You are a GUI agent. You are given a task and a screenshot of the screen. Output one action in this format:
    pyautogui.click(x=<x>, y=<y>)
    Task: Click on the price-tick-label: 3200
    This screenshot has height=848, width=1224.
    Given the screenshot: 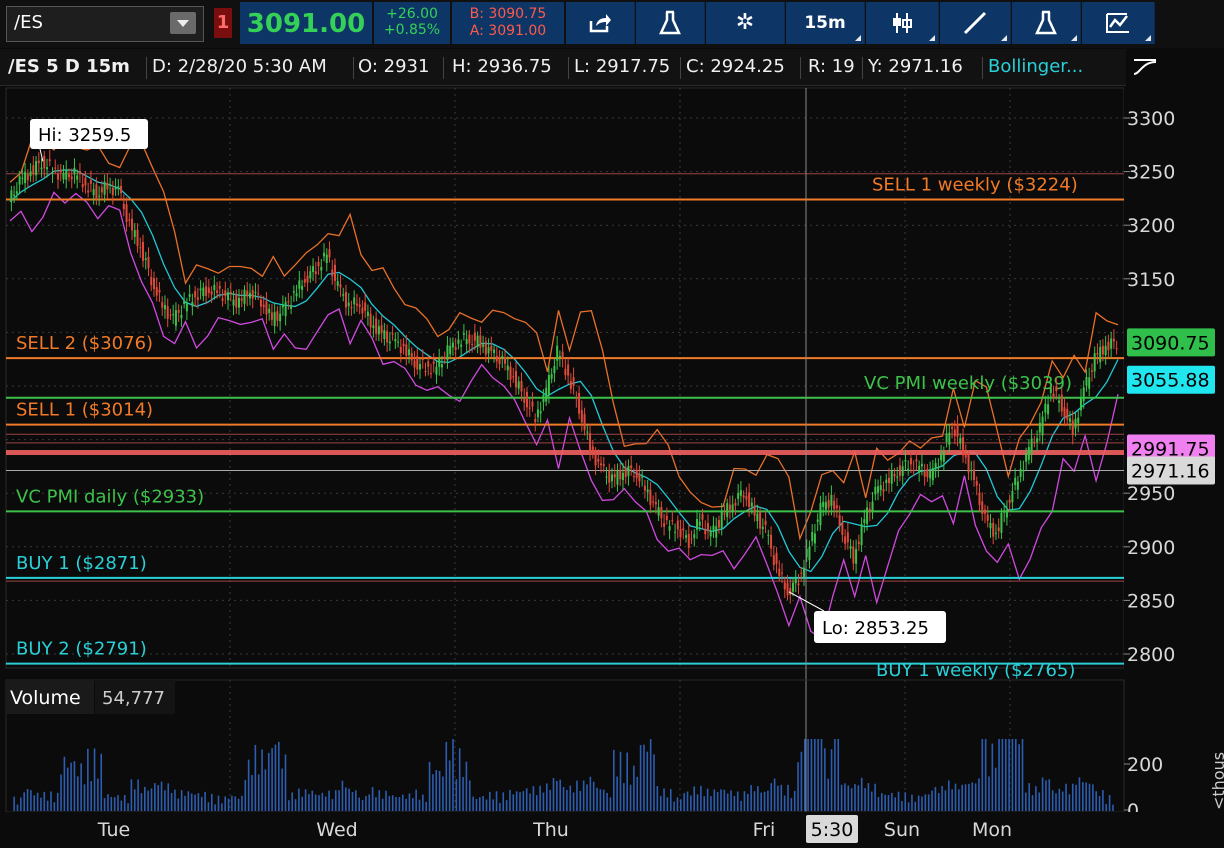 What is the action you would take?
    pyautogui.click(x=1151, y=226)
    